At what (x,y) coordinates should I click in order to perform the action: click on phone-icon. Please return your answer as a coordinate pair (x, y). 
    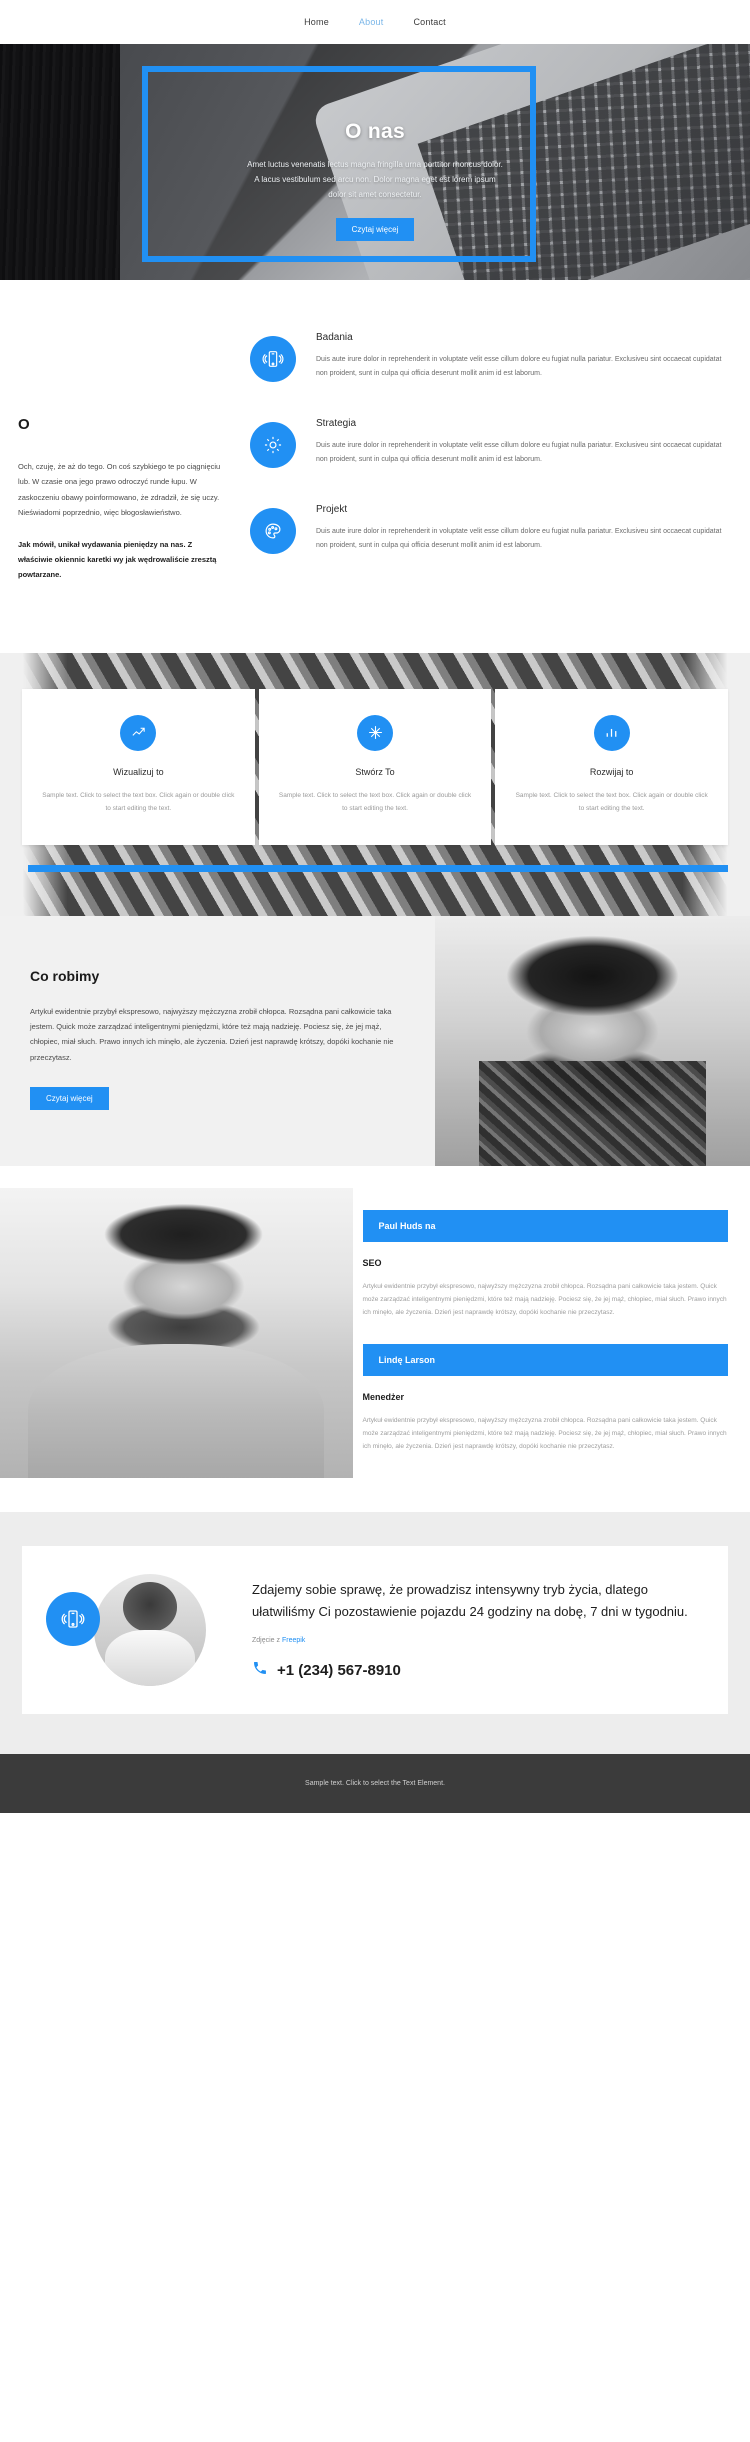
    Looking at the image, I should click on (260, 1670).